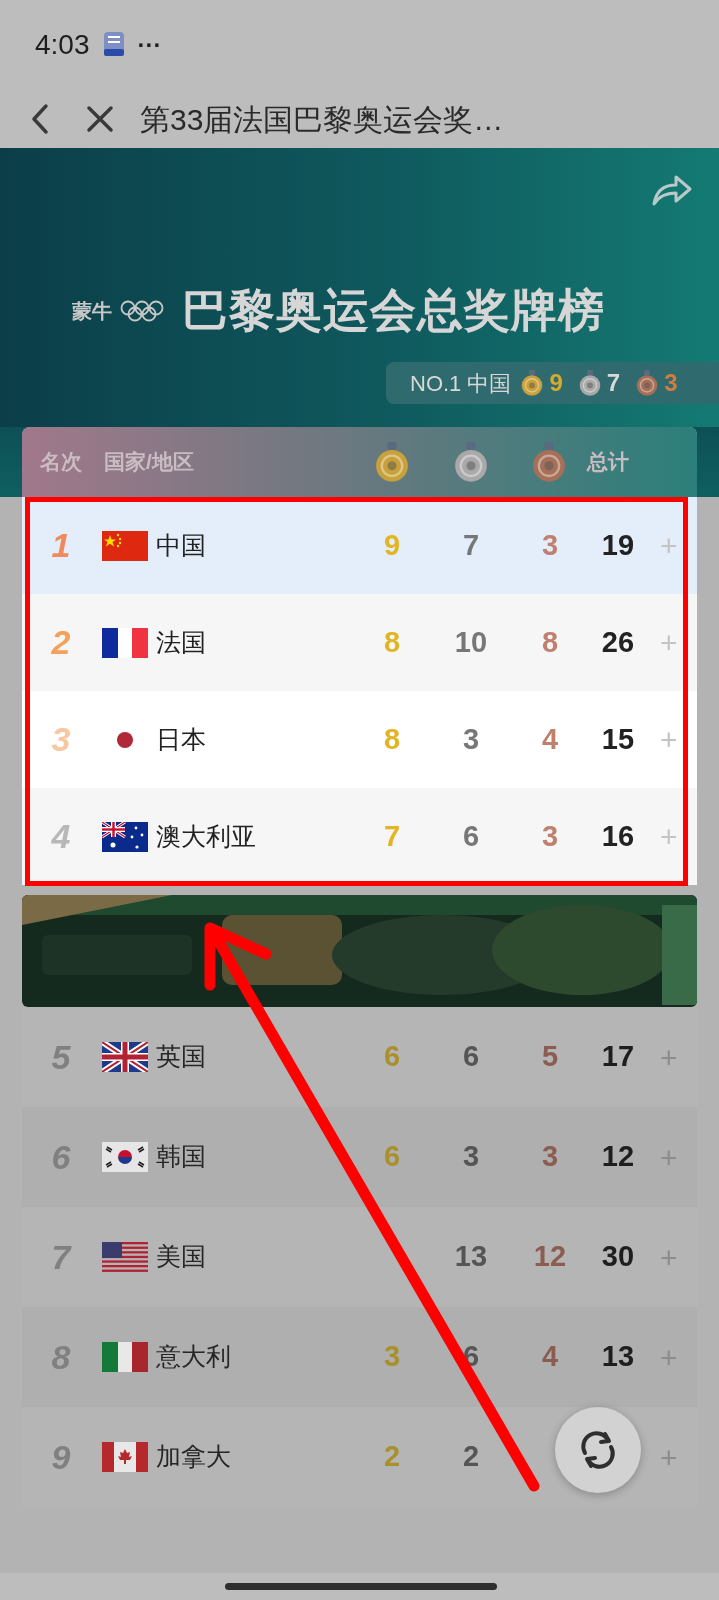 The width and height of the screenshot is (719, 1600). Describe the element at coordinates (61, 642) in the screenshot. I see `rank-number: 2` at that location.